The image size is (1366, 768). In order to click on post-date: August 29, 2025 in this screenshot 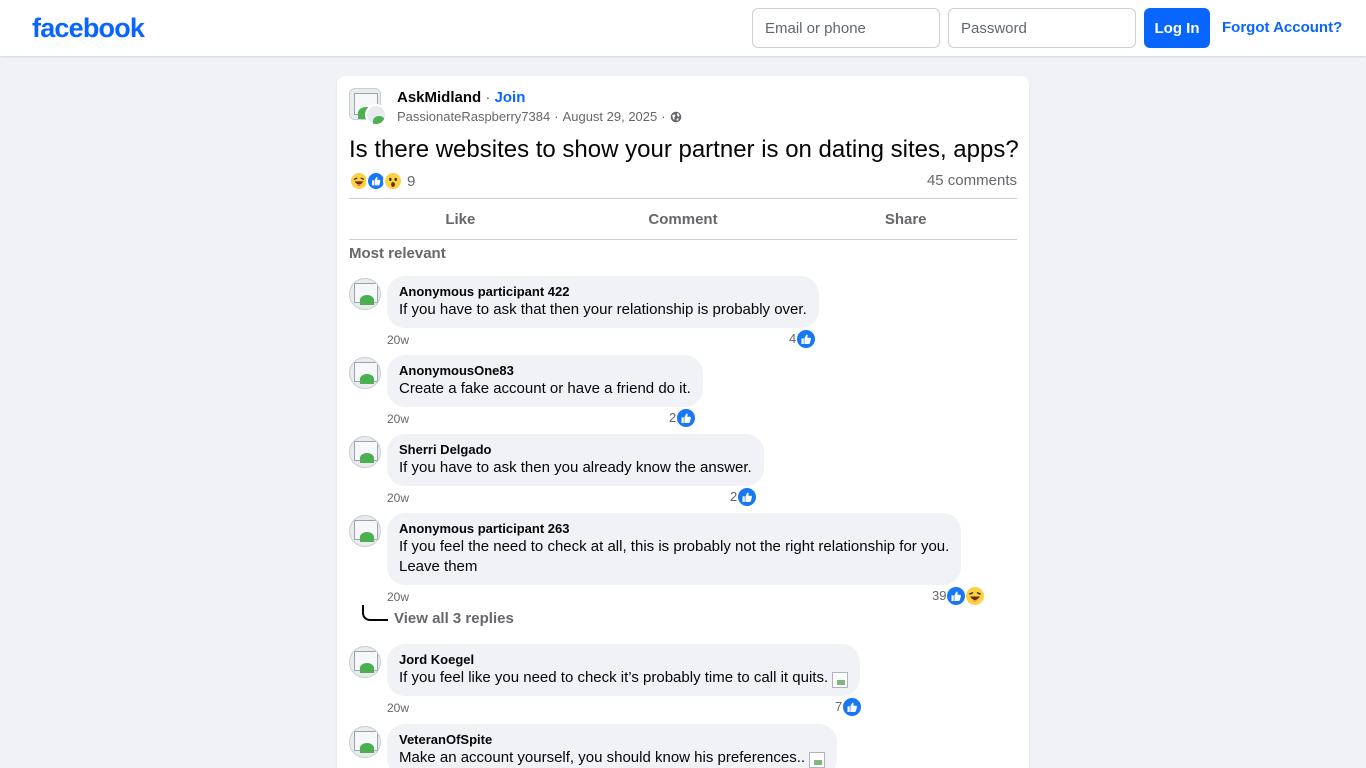, I will do `click(610, 117)`.